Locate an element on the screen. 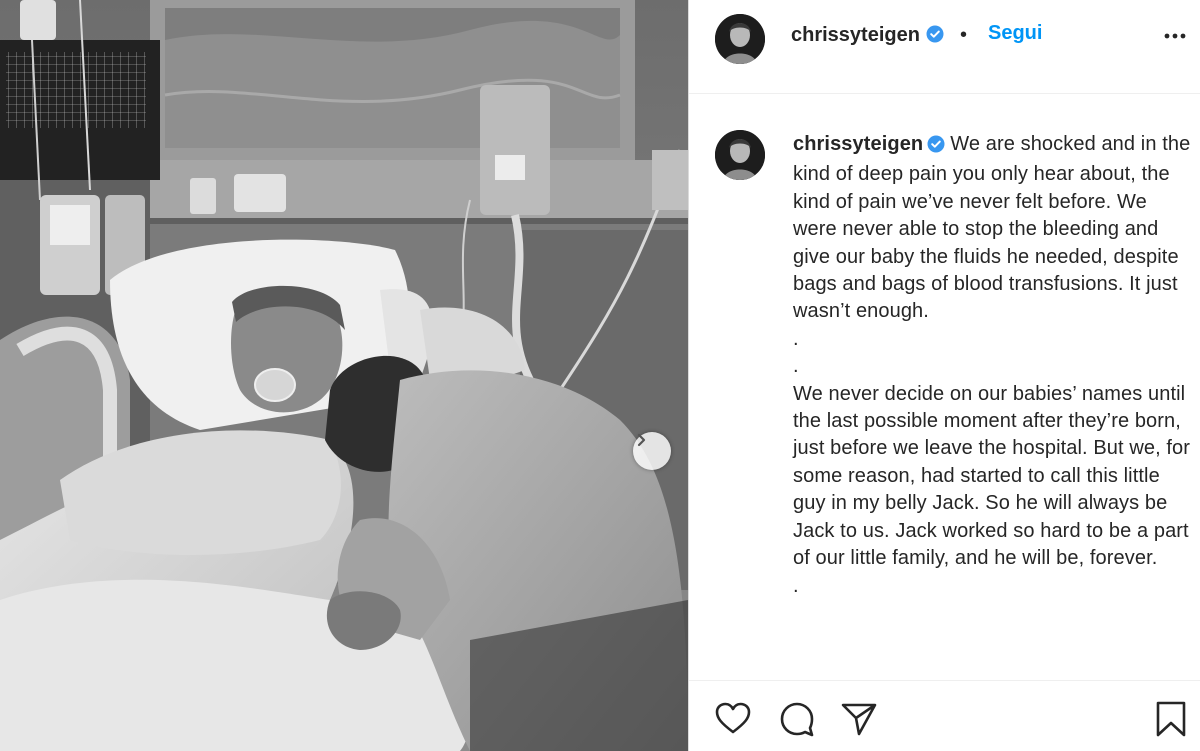 The height and width of the screenshot is (751, 1200). comment-button is located at coordinates (797, 719).